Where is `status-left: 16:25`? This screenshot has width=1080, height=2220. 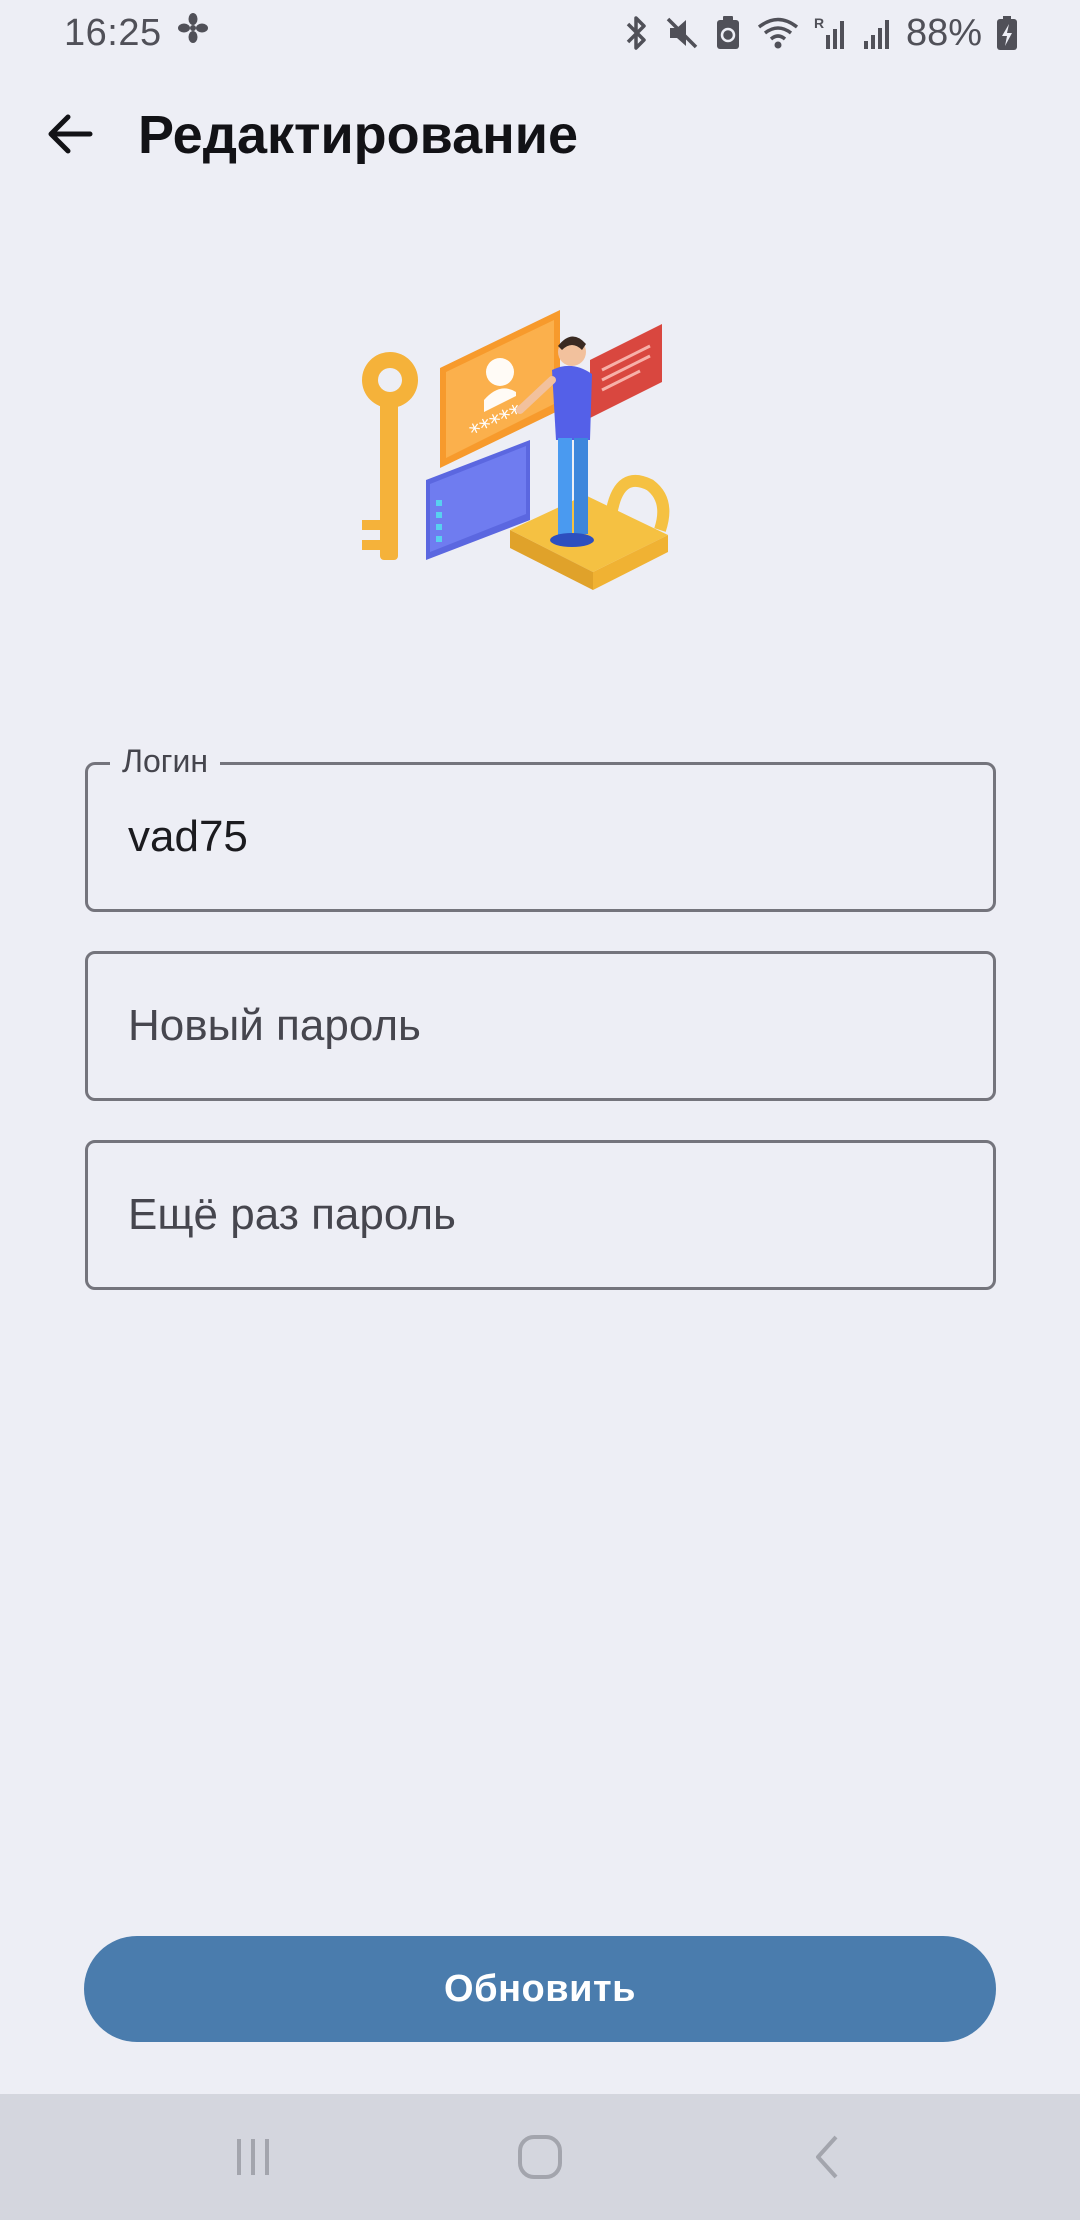
status-left: 16:25 is located at coordinates (137, 33).